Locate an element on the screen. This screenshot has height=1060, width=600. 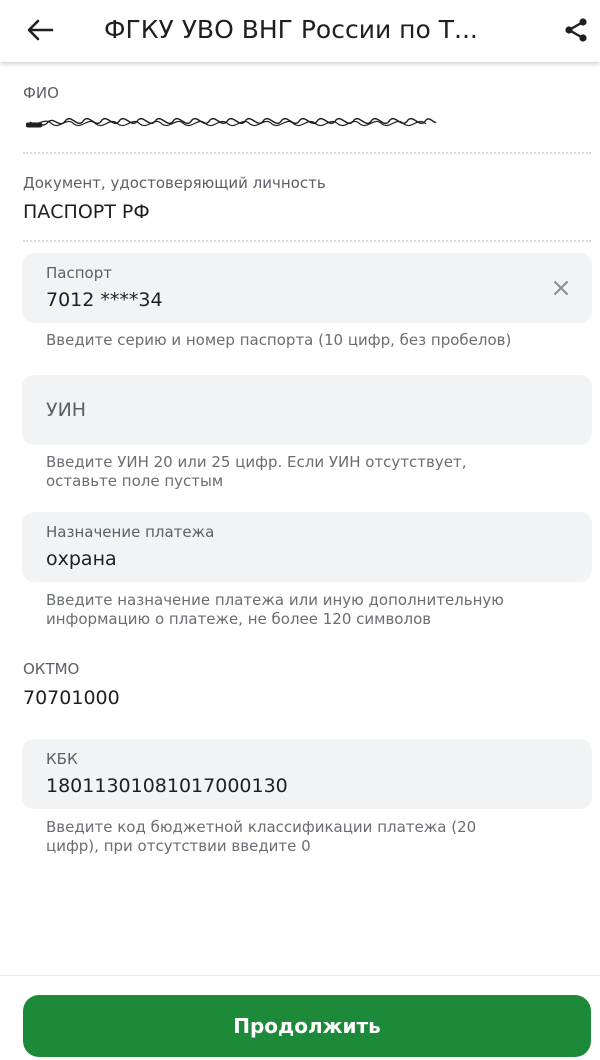
close-icon is located at coordinates (561, 288).